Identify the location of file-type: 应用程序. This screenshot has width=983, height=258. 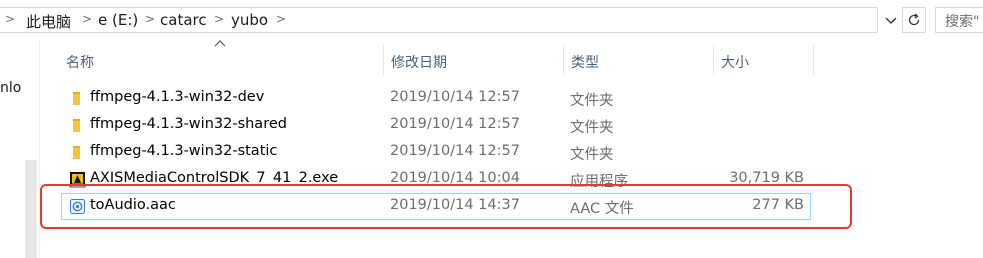
(599, 182).